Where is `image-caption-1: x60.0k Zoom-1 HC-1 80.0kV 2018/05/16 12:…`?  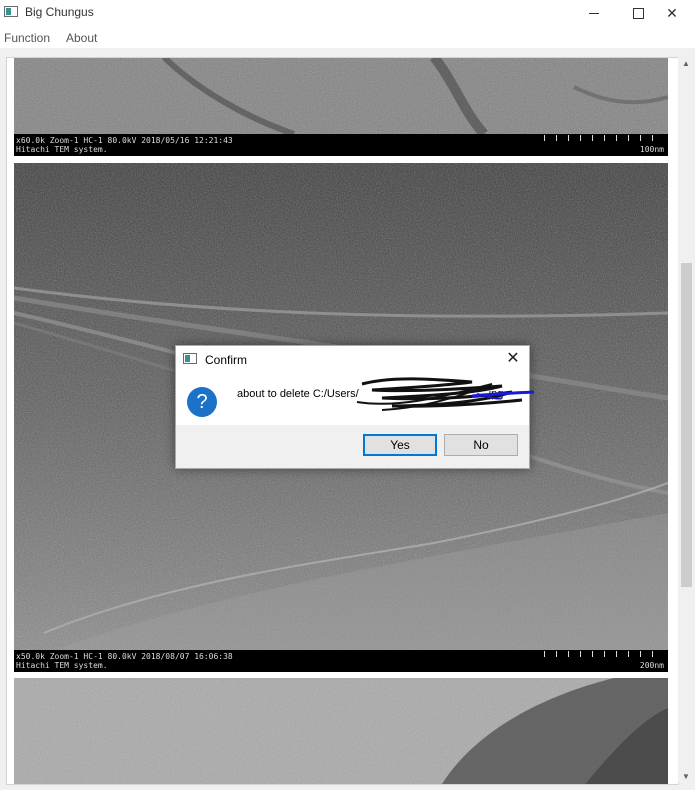
image-caption-1: x60.0k Zoom-1 HC-1 80.0kV 2018/05/16 12:… is located at coordinates (341, 145).